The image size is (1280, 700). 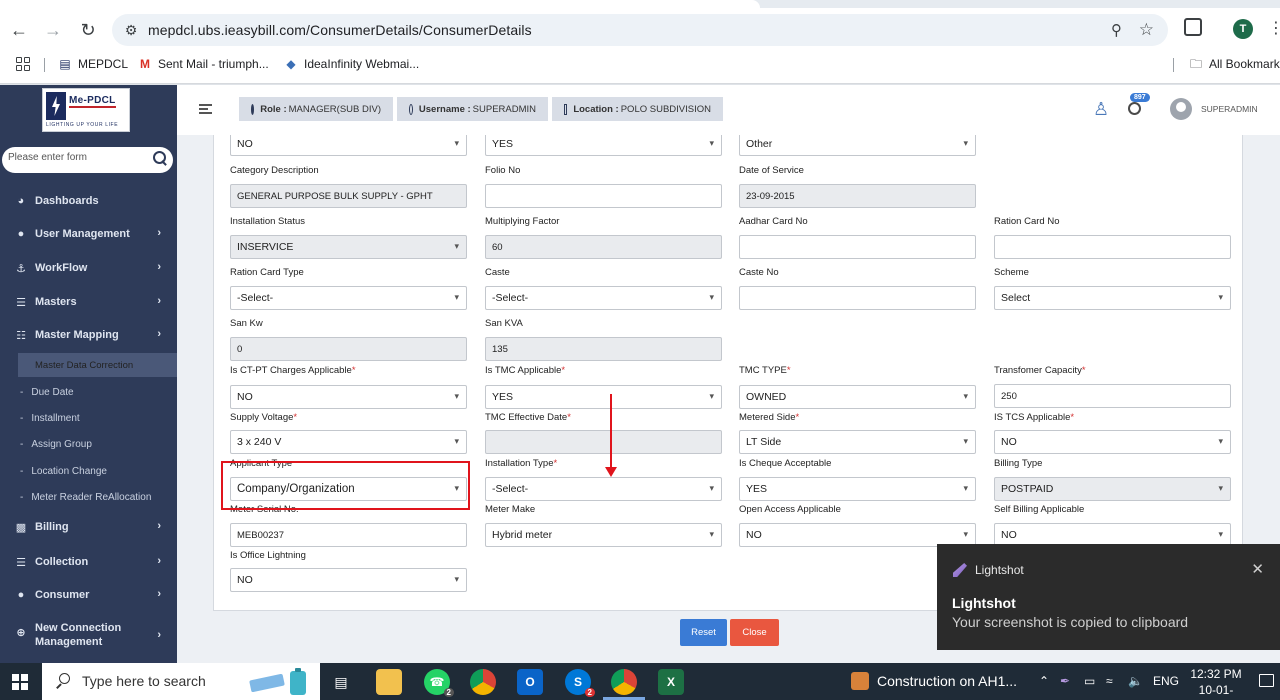 What do you see at coordinates (1112, 396) in the screenshot?
I see `transformer-capacity-field: 250` at bounding box center [1112, 396].